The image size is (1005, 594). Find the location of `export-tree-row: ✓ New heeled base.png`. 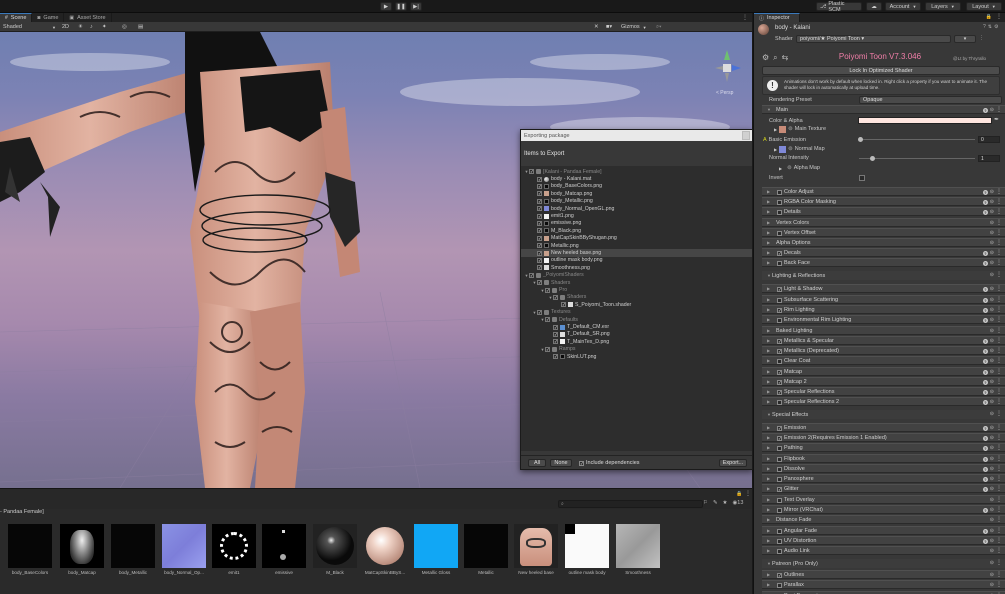

export-tree-row: ✓ New heeled base.png is located at coordinates (636, 253).